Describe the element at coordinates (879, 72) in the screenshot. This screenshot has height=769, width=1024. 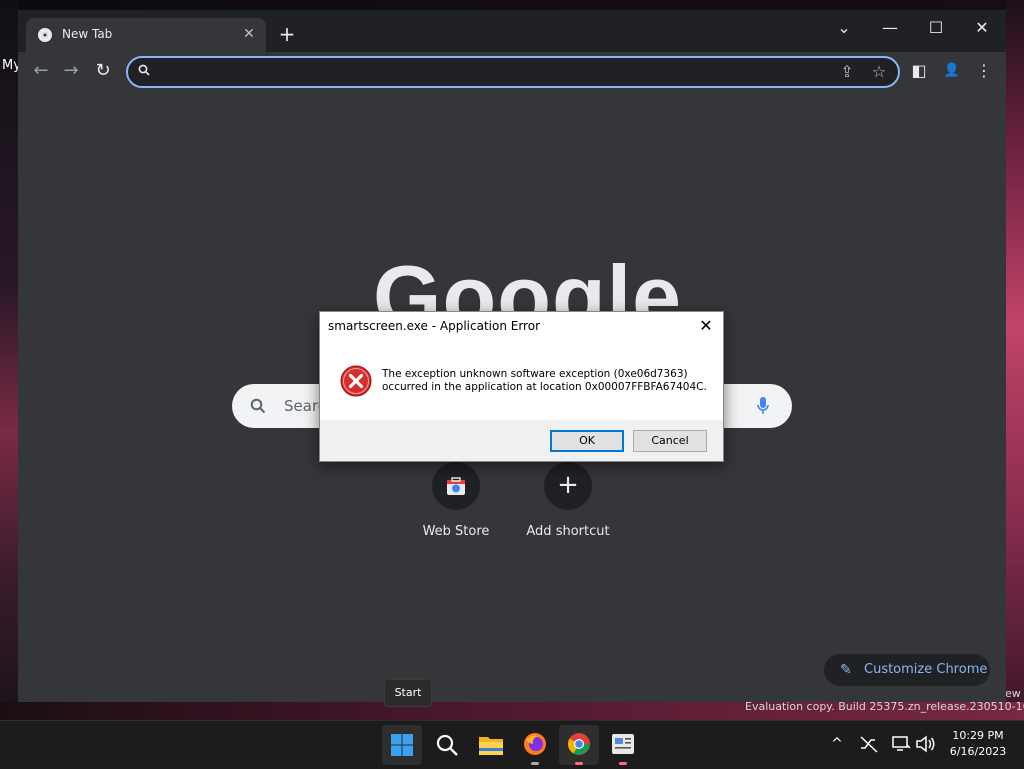
I see `bookmark-star-icon: ☆` at that location.